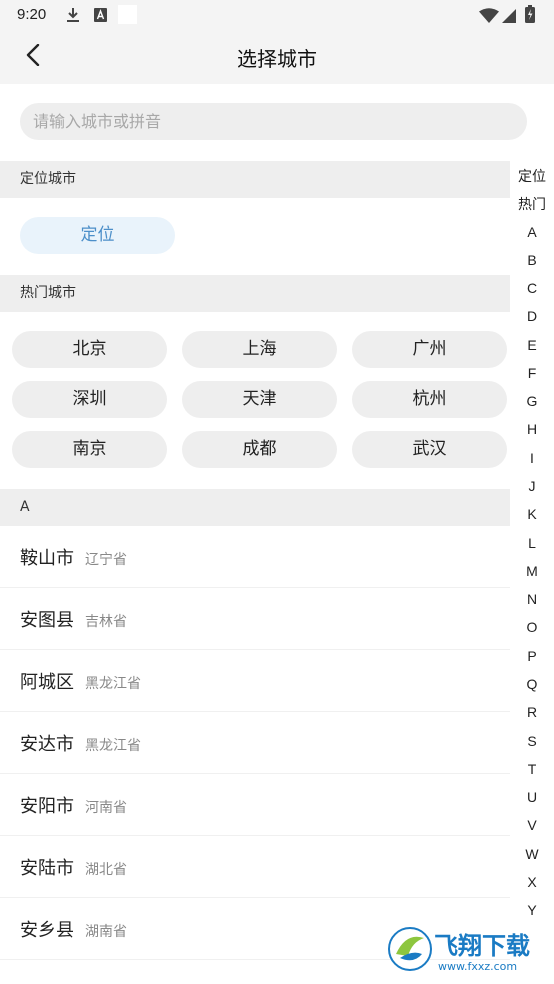 The image size is (554, 984). I want to click on city-name: 安乡县, so click(47, 930).